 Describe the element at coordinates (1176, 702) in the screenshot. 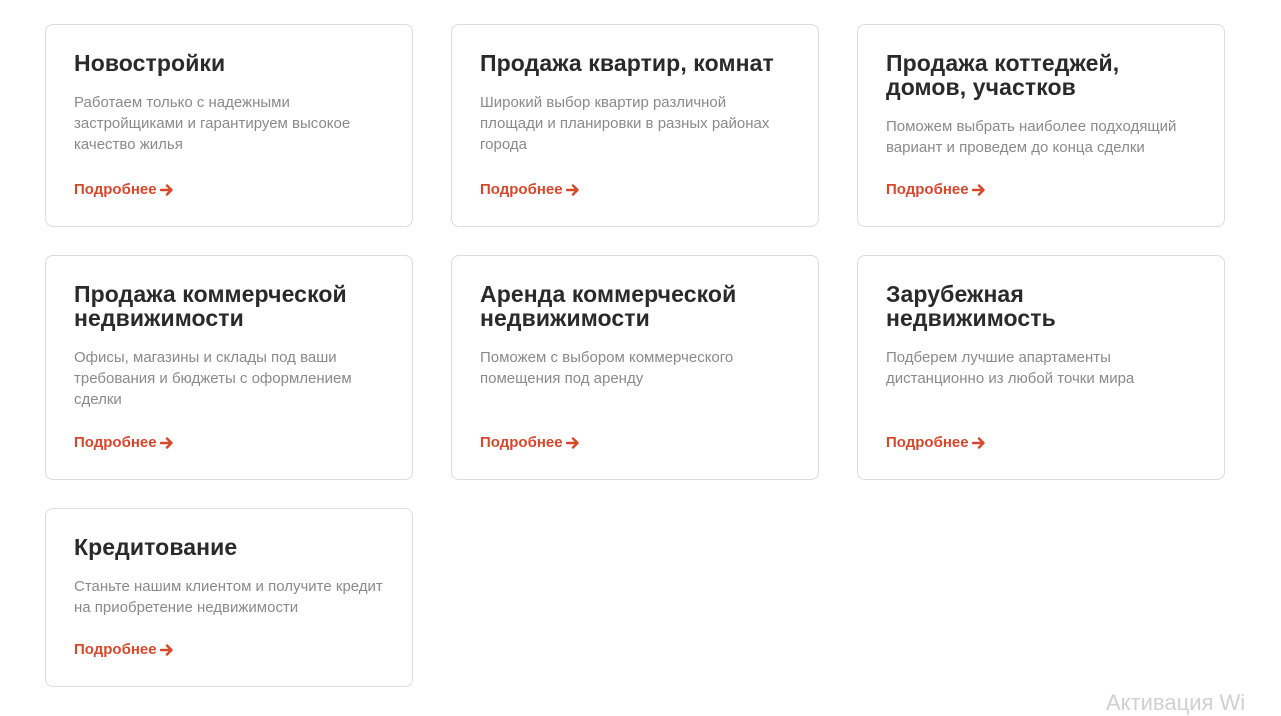

I see `os-activation-watermark: Активация Wi` at that location.